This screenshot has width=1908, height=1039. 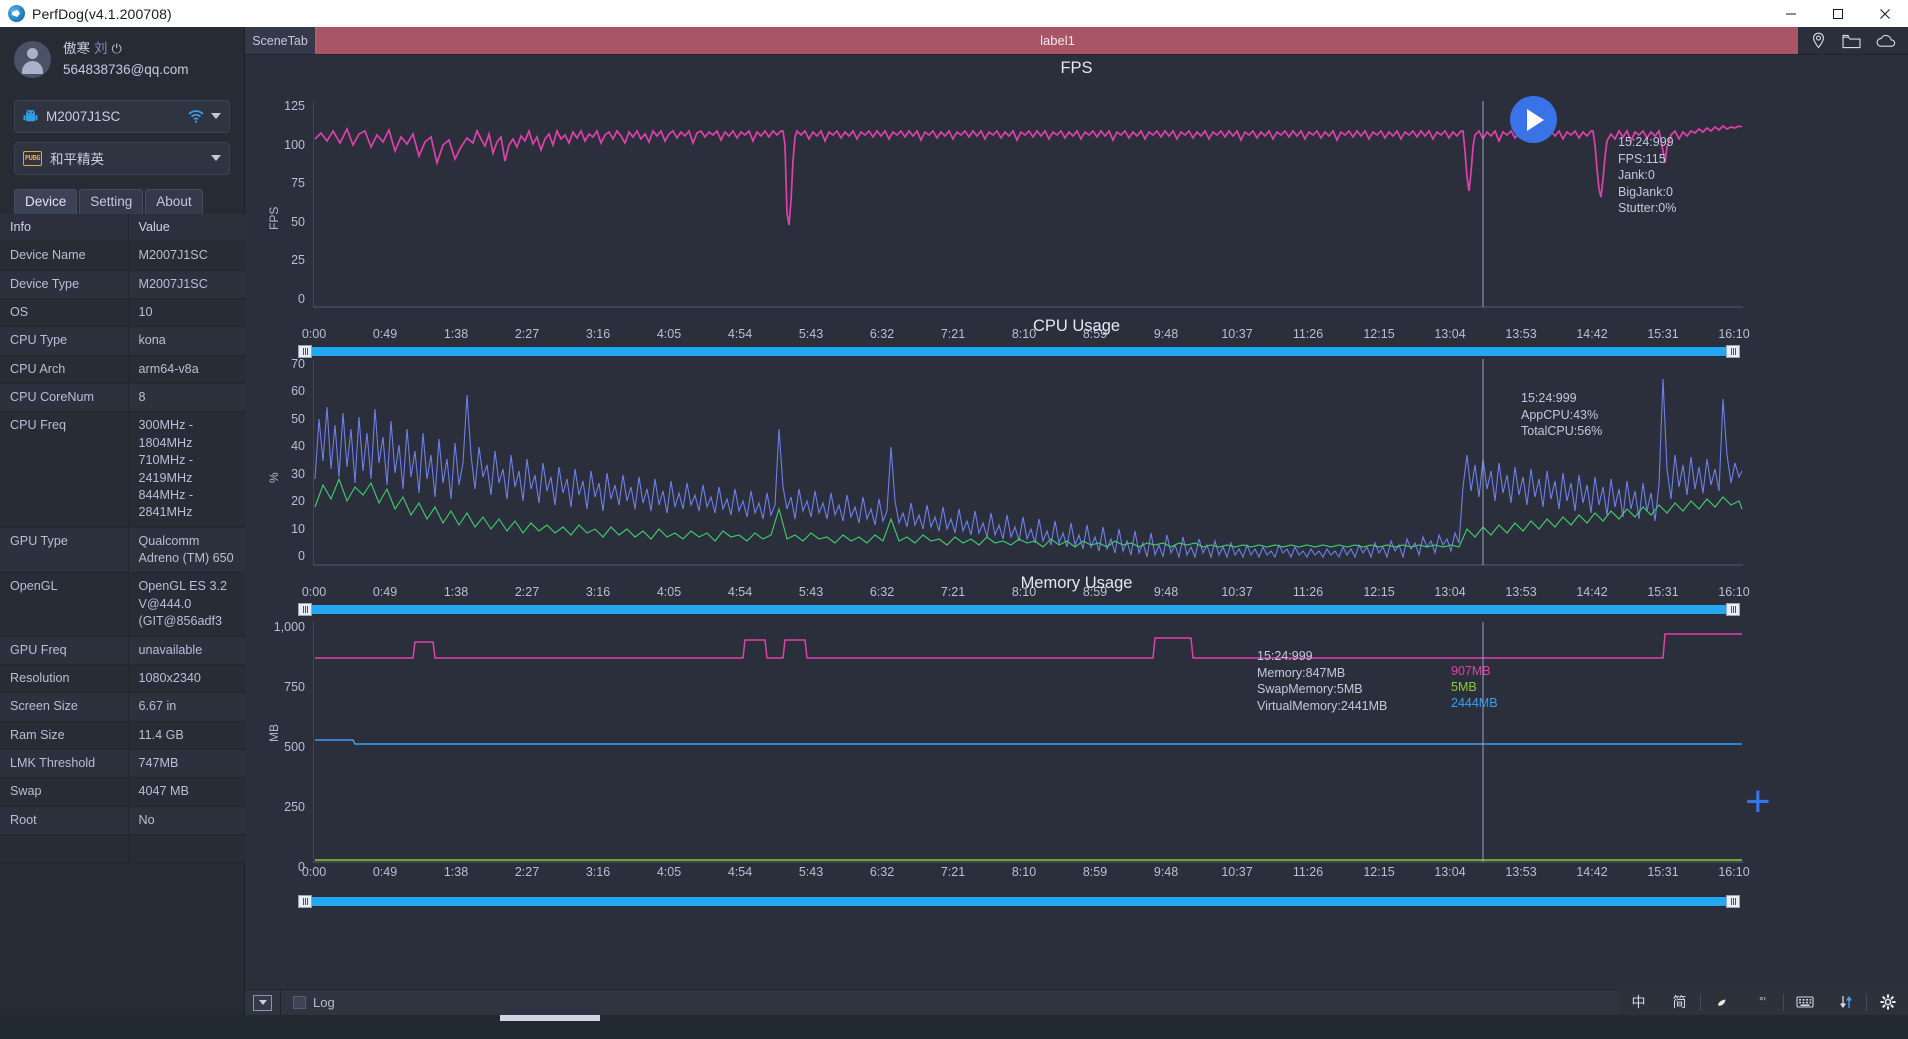 I want to click on window-title: PerfDog(v4.1.200708), so click(x=102, y=13).